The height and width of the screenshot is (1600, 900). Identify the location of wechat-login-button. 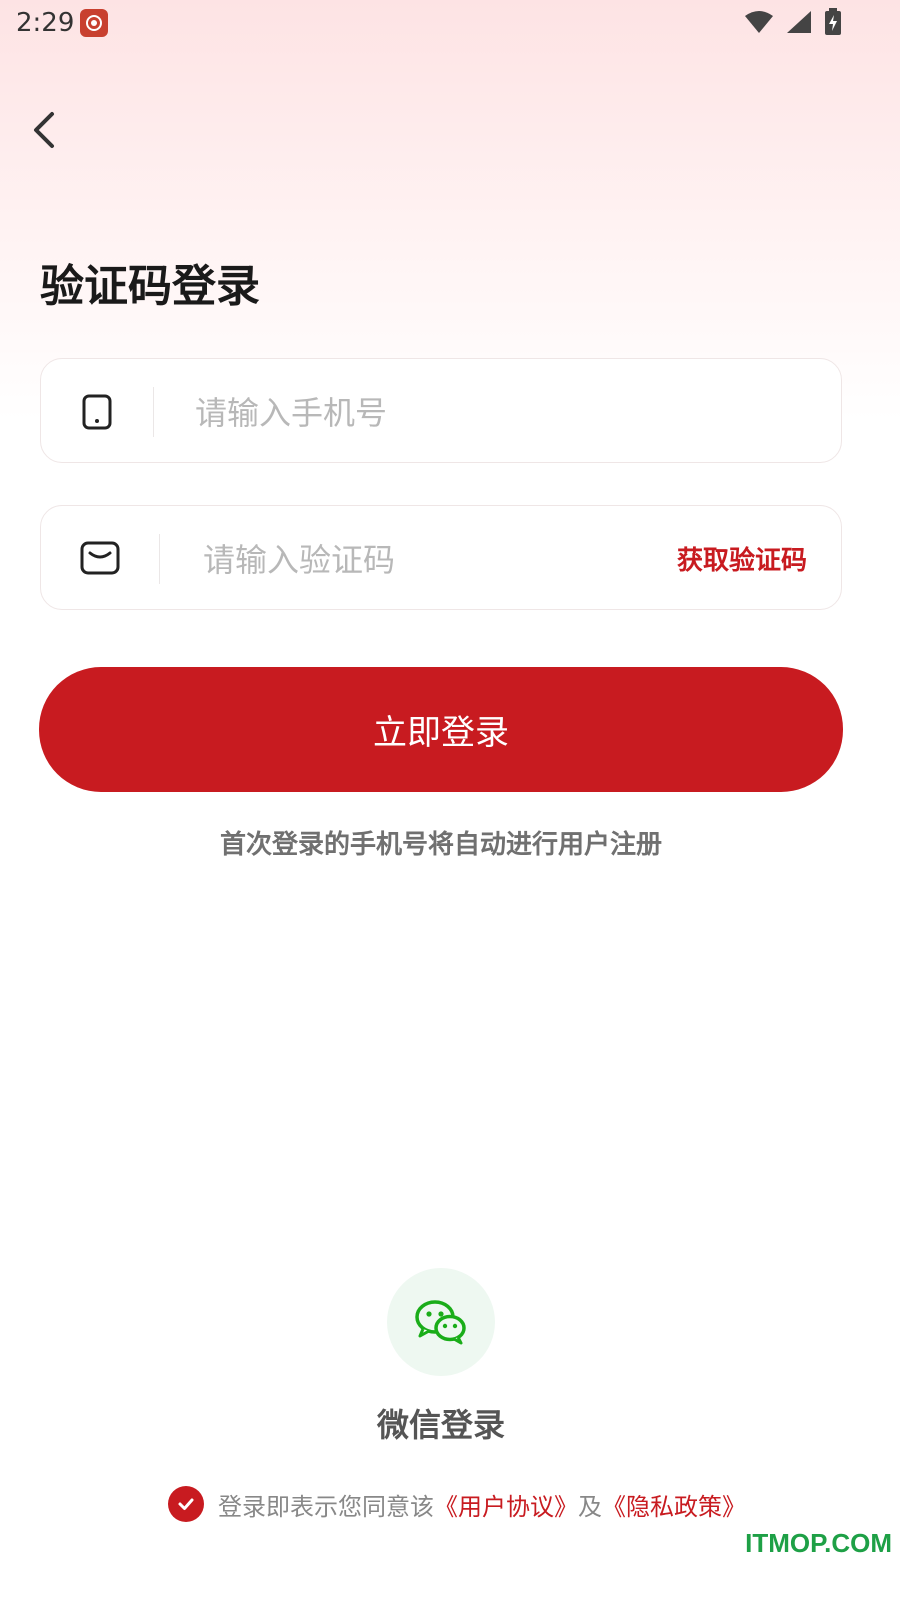
(441, 1322).